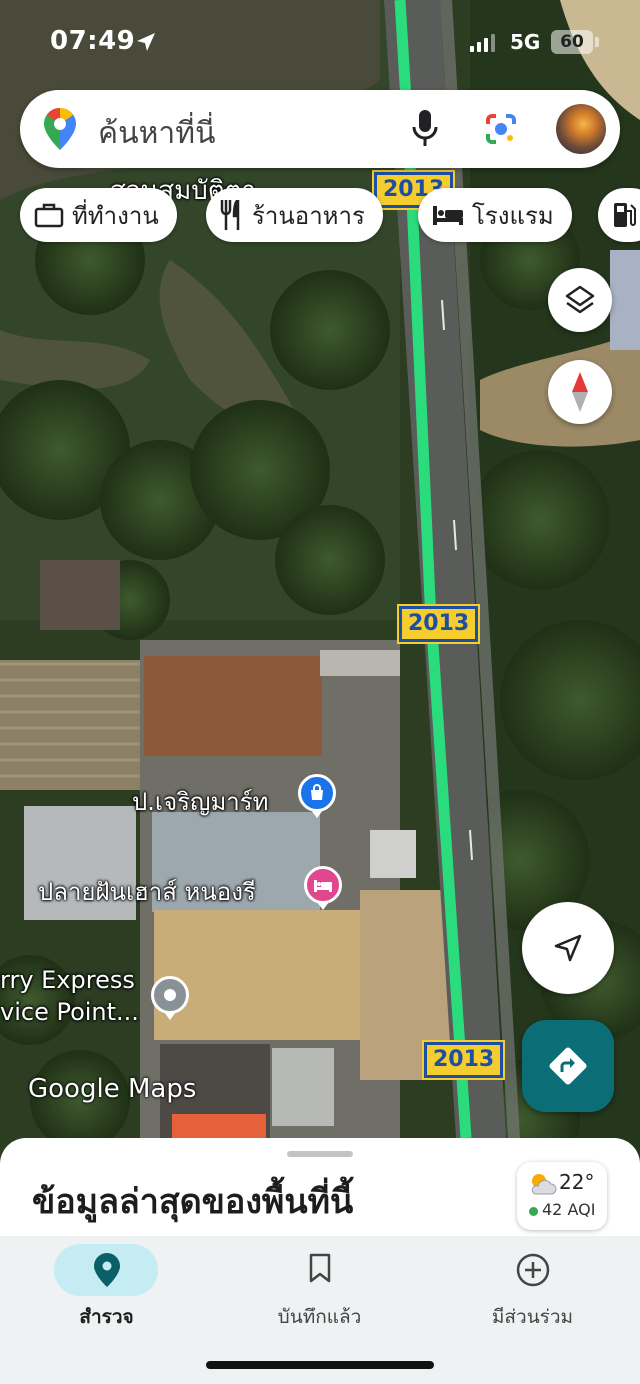  I want to click on nav-tab-saved: บันทึกแล้ว, so click(319, 1291).